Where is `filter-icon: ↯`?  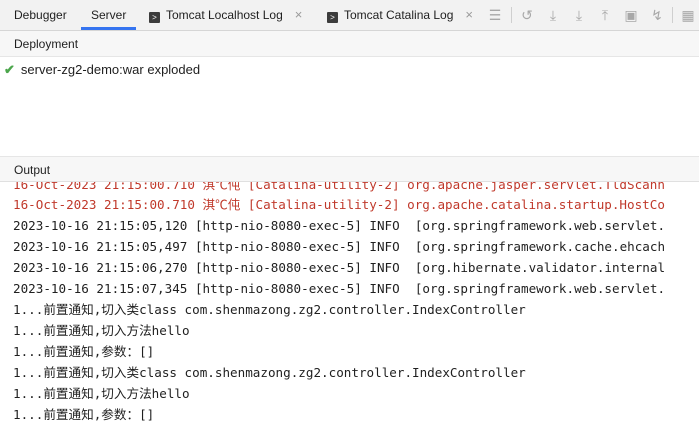
filter-icon: ↯ is located at coordinates (657, 15).